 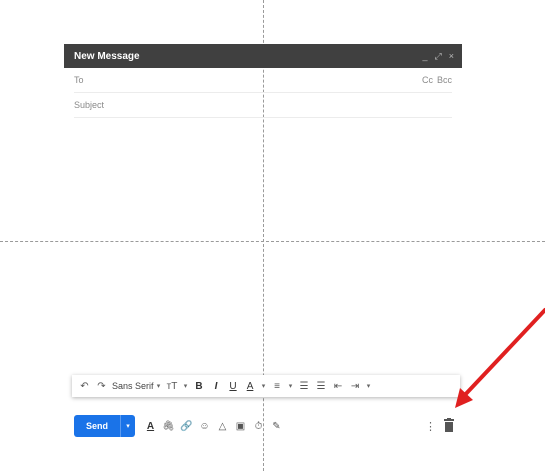 What do you see at coordinates (500, 358) in the screenshot?
I see `red-arrow-annotation` at bounding box center [500, 358].